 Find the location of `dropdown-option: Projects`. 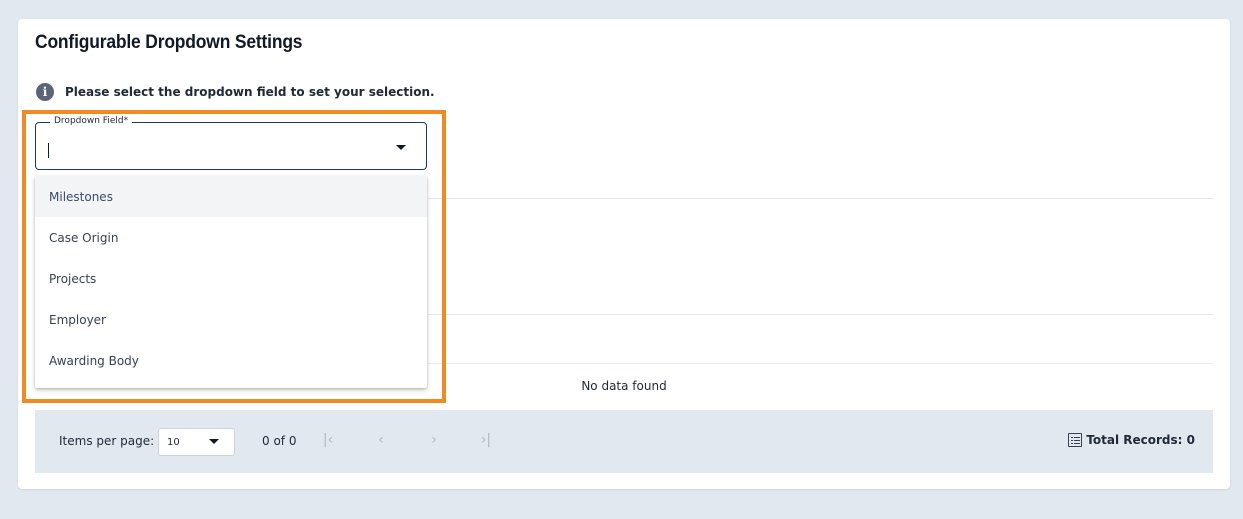

dropdown-option: Projects is located at coordinates (231, 278).